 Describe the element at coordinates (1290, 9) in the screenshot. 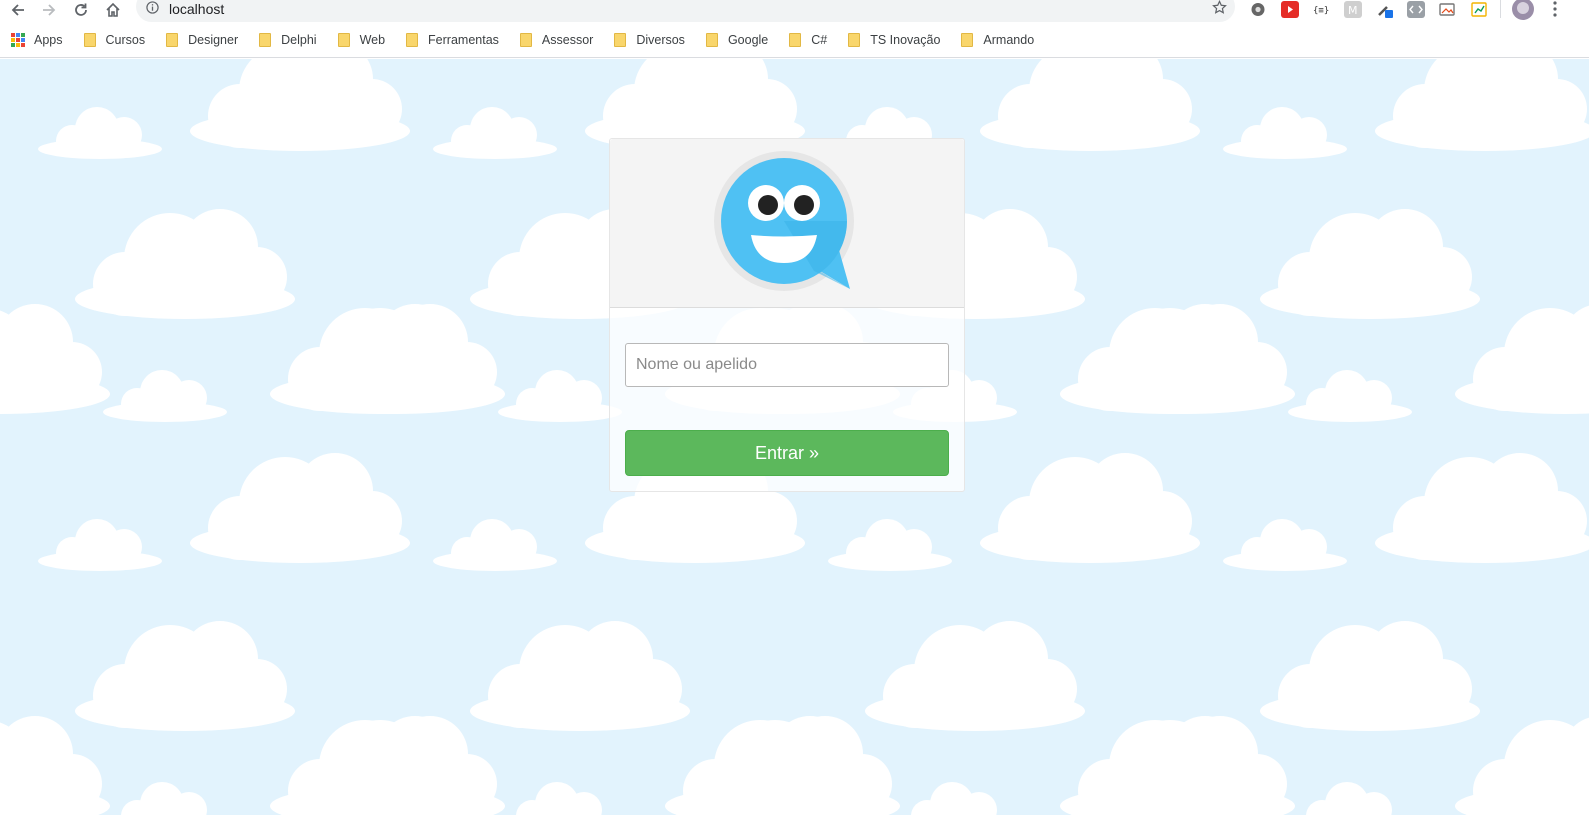

I see `youtube-extension-icon` at that location.